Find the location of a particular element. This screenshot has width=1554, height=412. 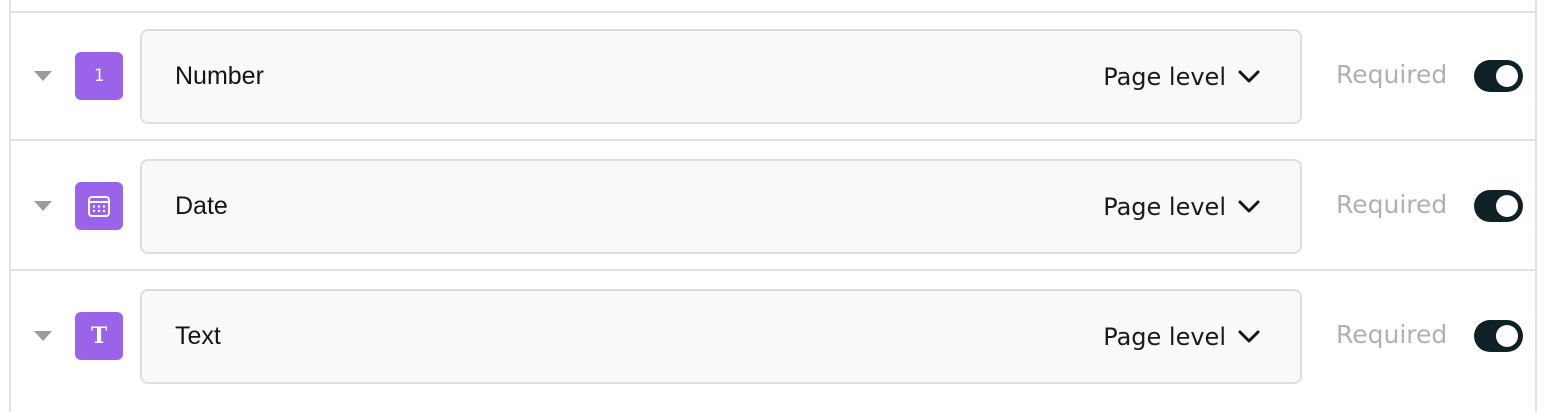

text-glyph: T is located at coordinates (99, 336).